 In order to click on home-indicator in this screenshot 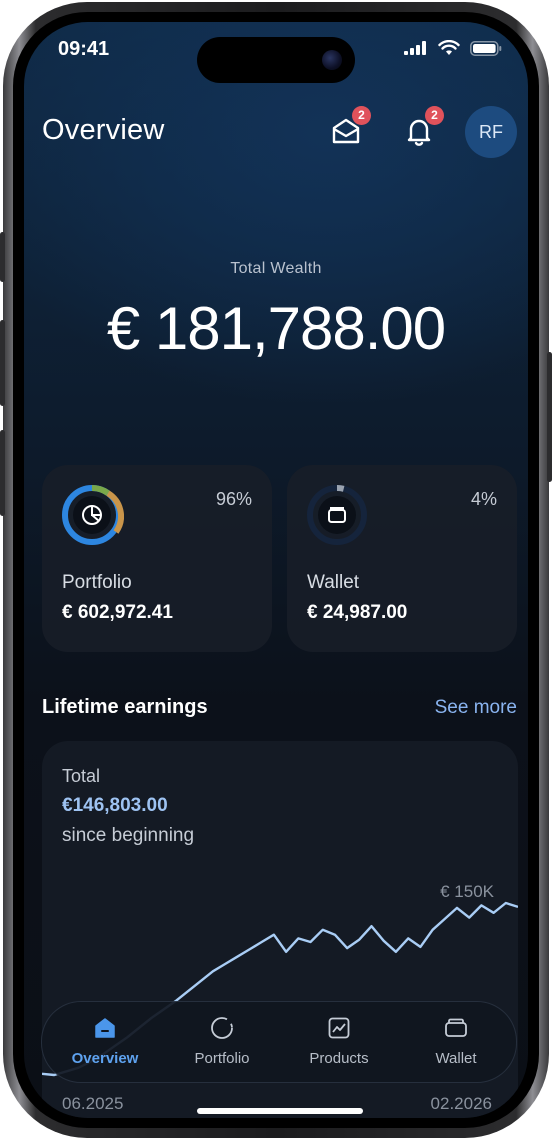, I will do `click(280, 1111)`.